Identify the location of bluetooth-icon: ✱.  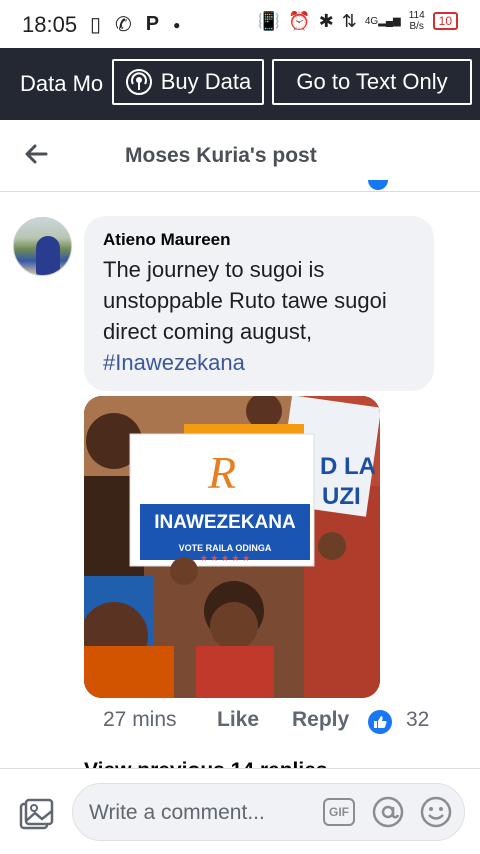
(326, 20).